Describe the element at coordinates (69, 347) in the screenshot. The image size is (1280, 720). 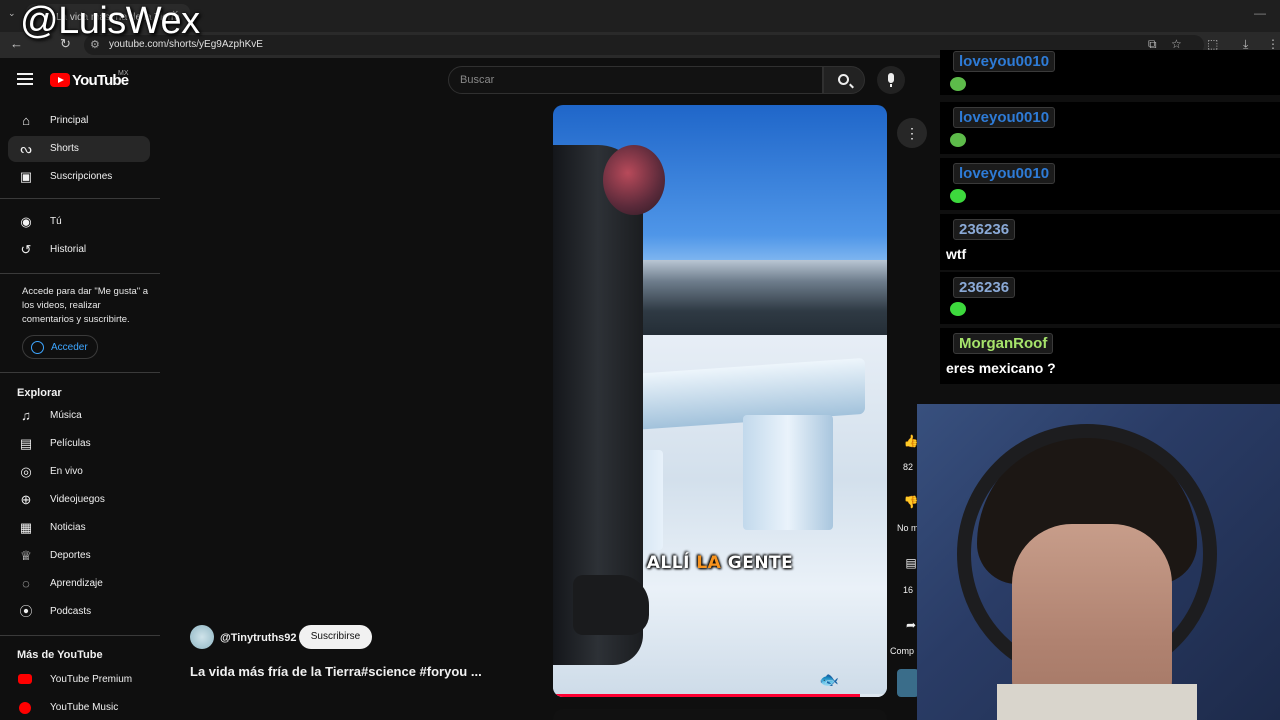
I see `signin-button-label: Acceder` at that location.